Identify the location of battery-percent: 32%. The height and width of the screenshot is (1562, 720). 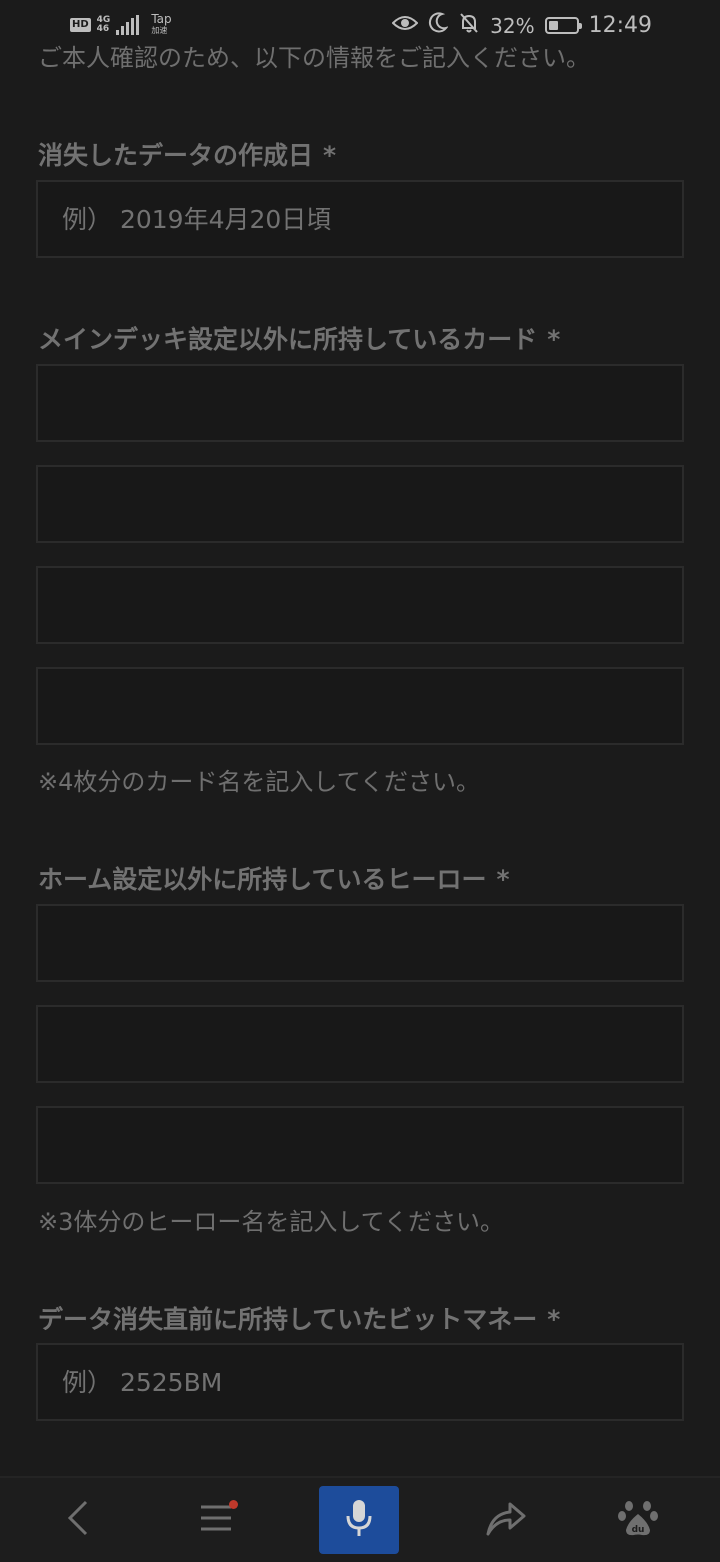
(512, 25).